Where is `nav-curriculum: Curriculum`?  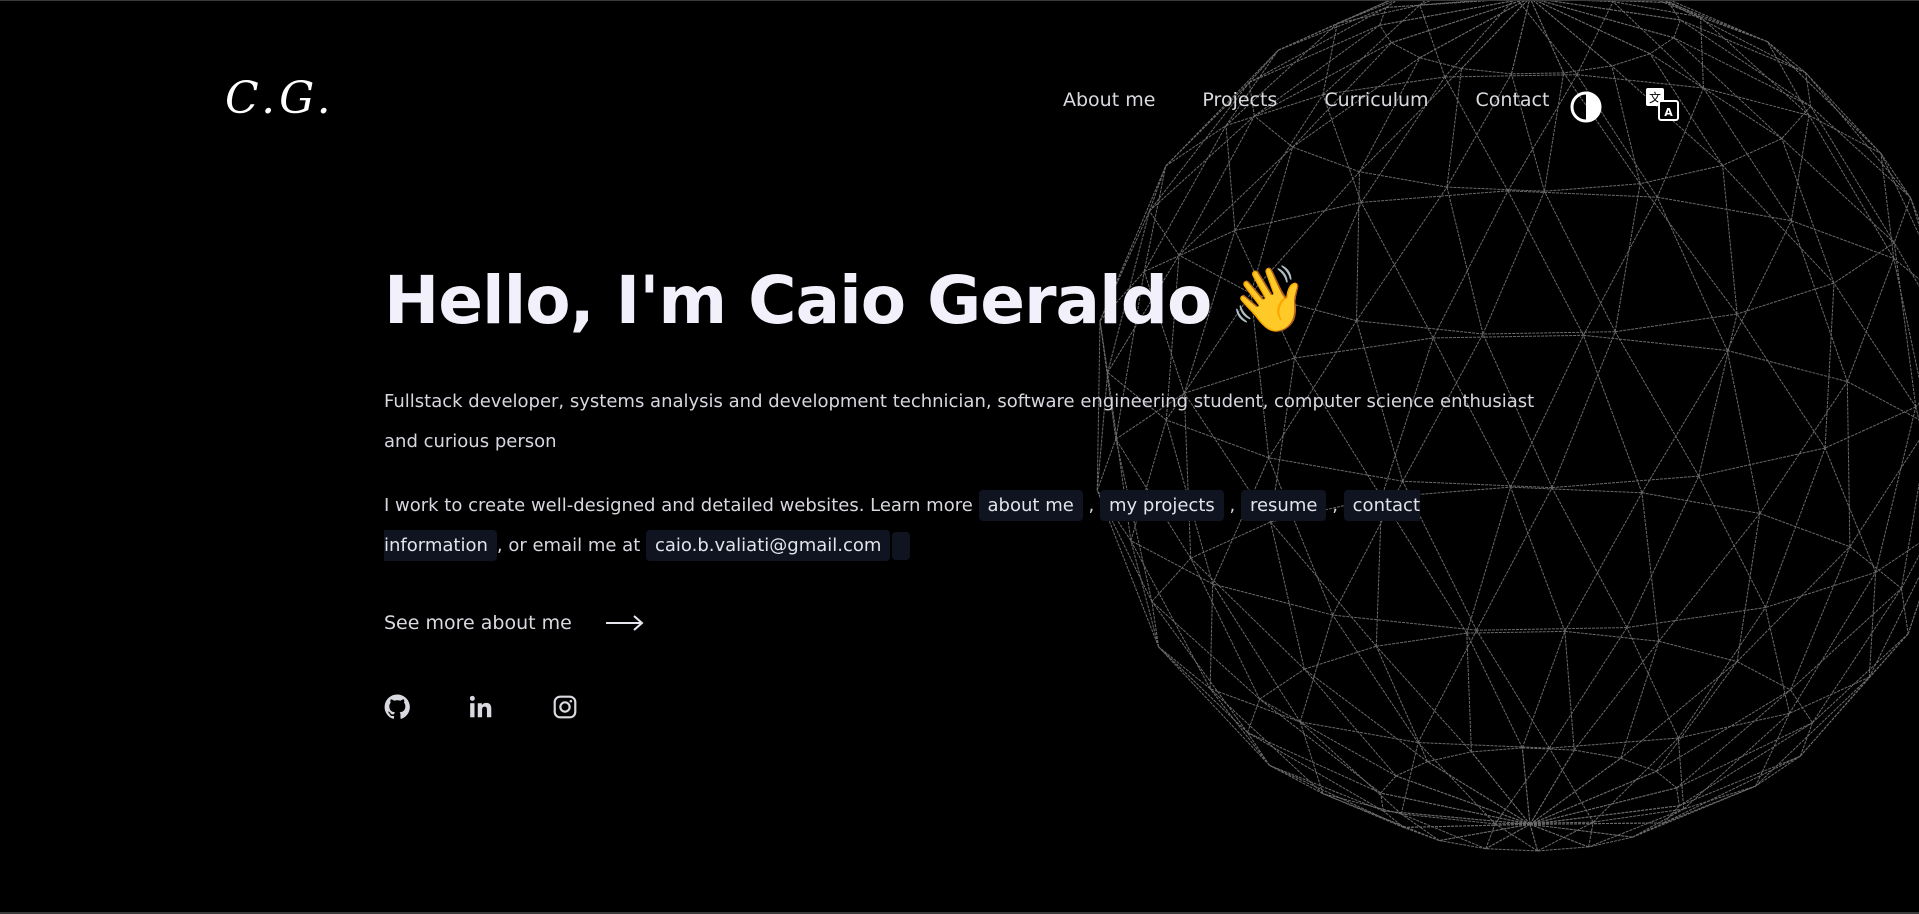 nav-curriculum: Curriculum is located at coordinates (1376, 100).